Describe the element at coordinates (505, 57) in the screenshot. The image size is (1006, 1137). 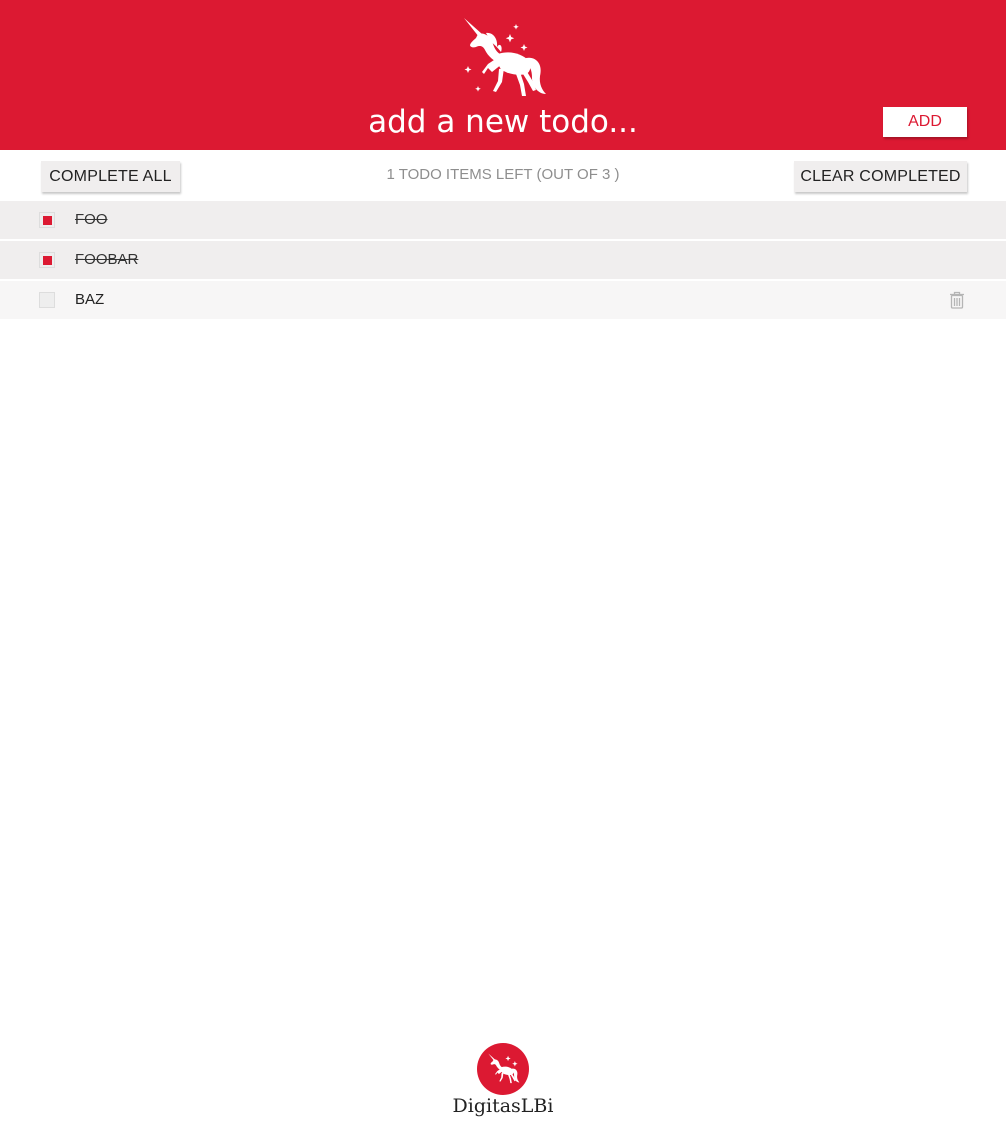
I see `unicorn-icon` at that location.